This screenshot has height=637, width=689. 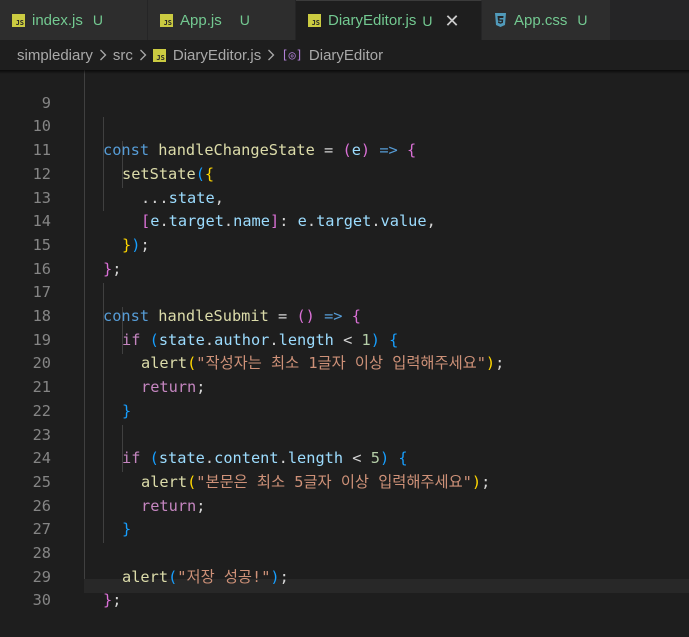 What do you see at coordinates (344, 457) in the screenshot?
I see `code-line: 24 alert("본문은 최소 5글자 이상 입력해주세요");` at bounding box center [344, 457].